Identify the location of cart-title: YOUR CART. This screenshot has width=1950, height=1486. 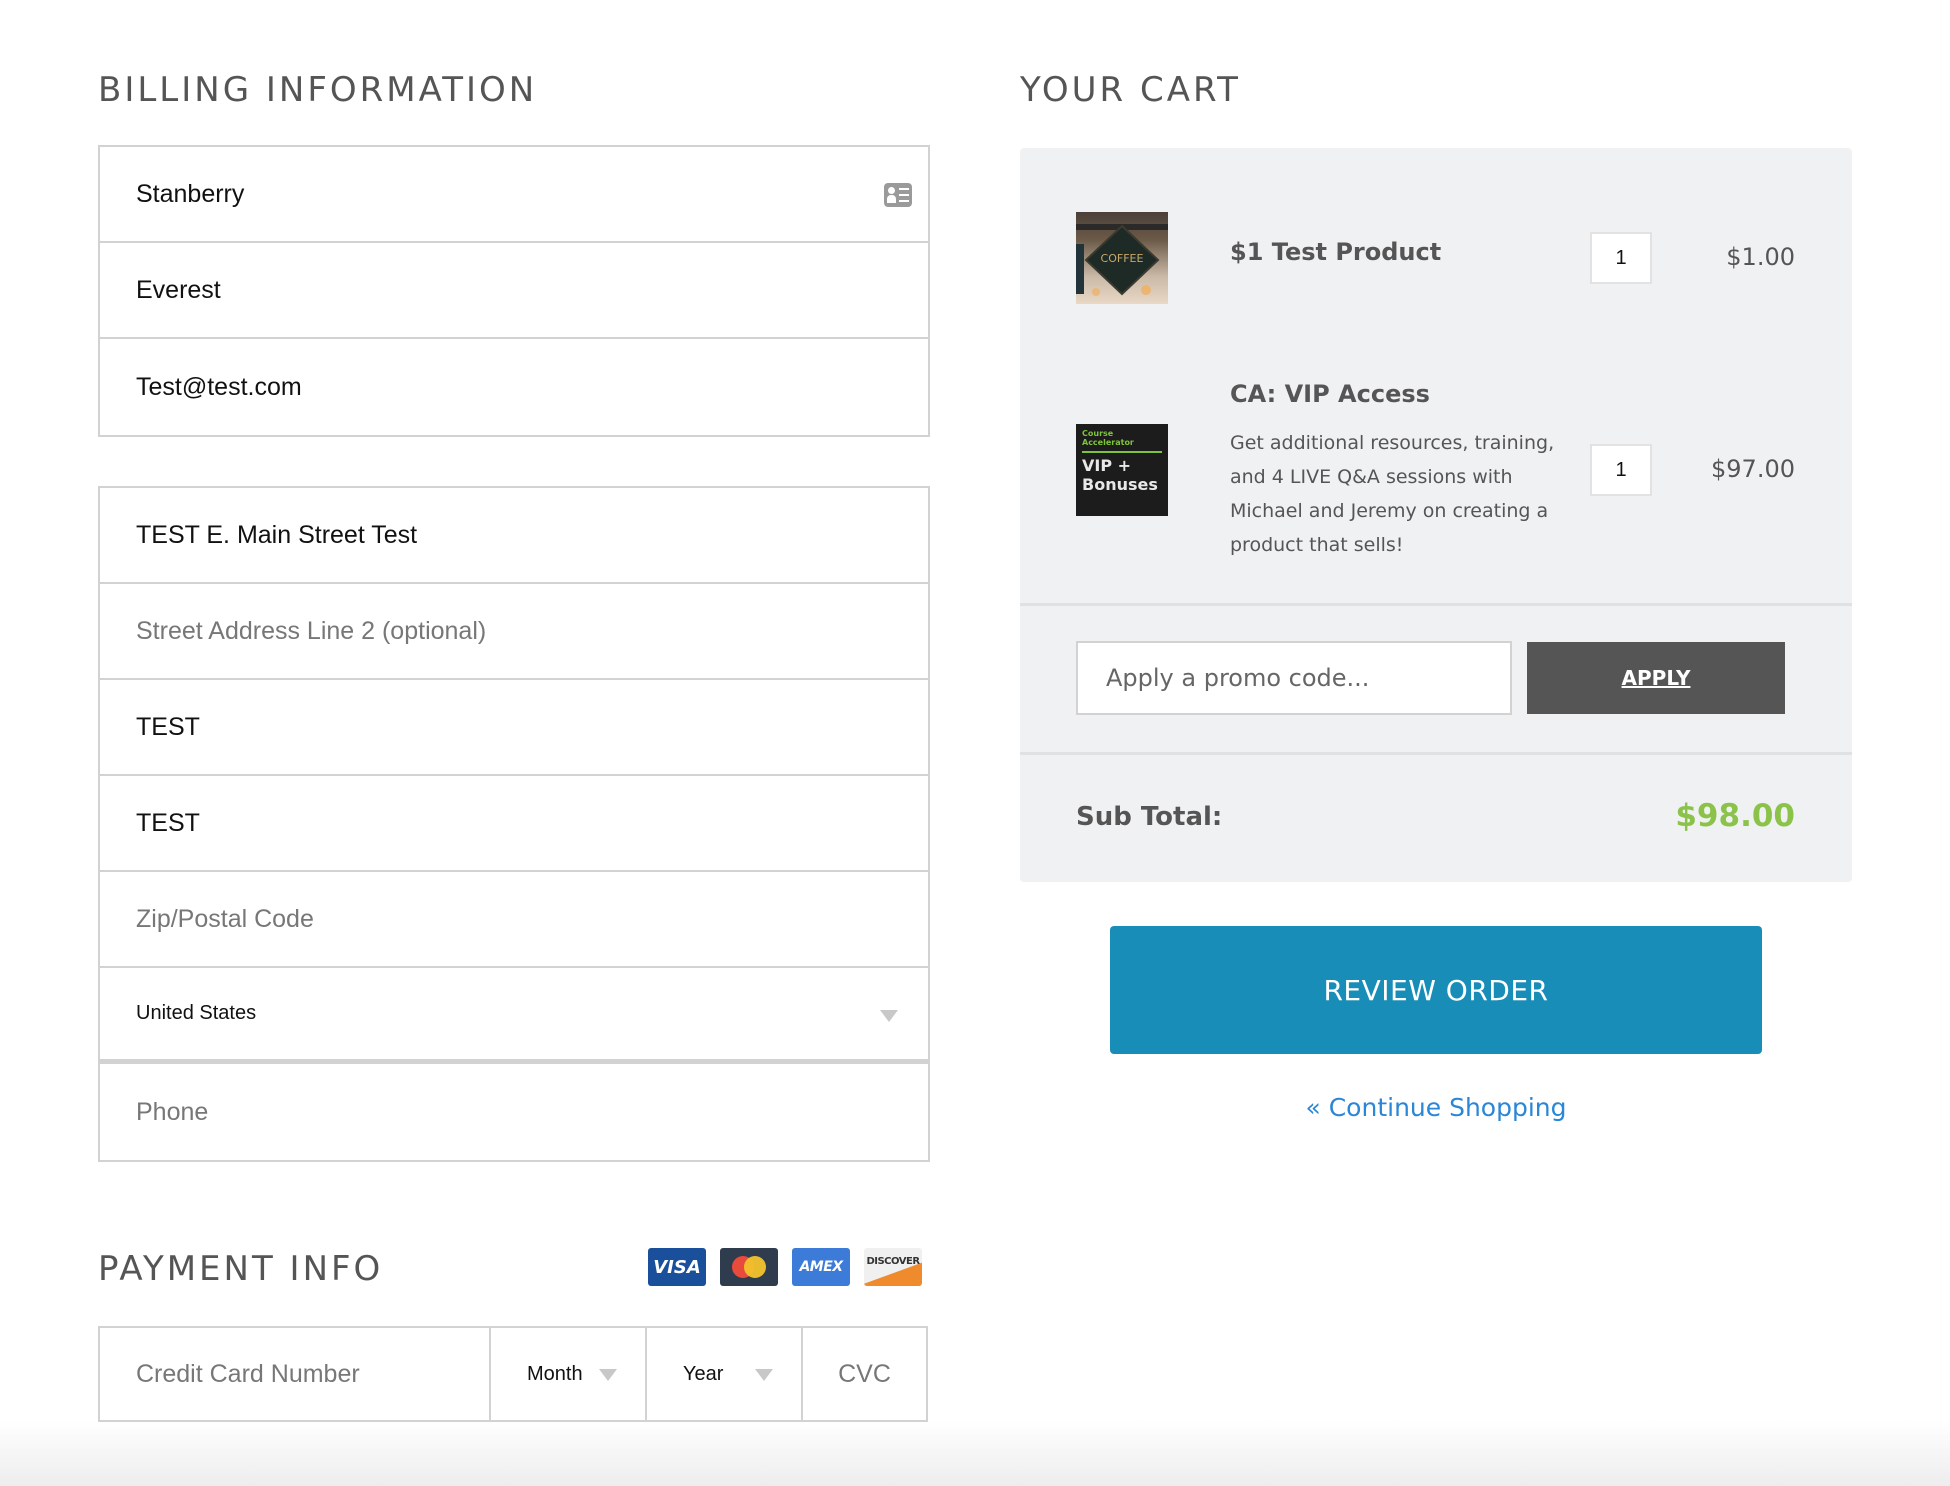
(1130, 90).